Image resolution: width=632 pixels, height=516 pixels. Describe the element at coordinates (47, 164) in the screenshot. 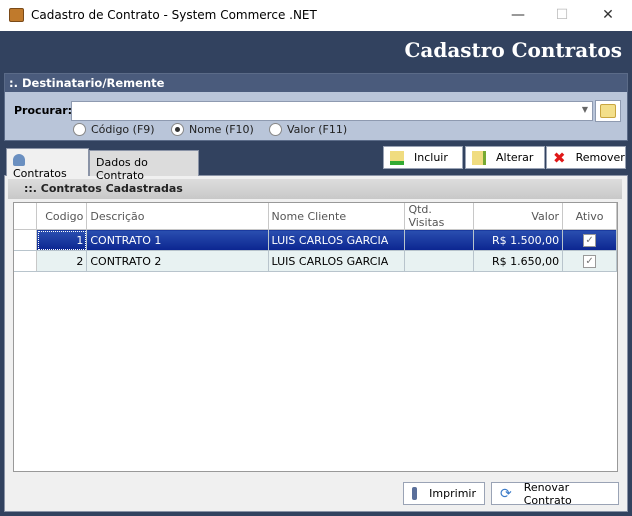

I see `tab-contratos: Contratos` at that location.